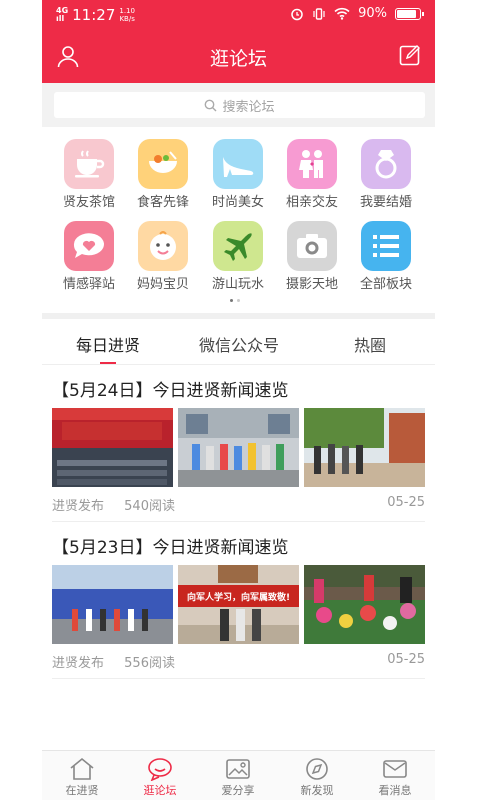 The height and width of the screenshot is (800, 480). I want to click on page-title: 逛论坛, so click(238, 59).